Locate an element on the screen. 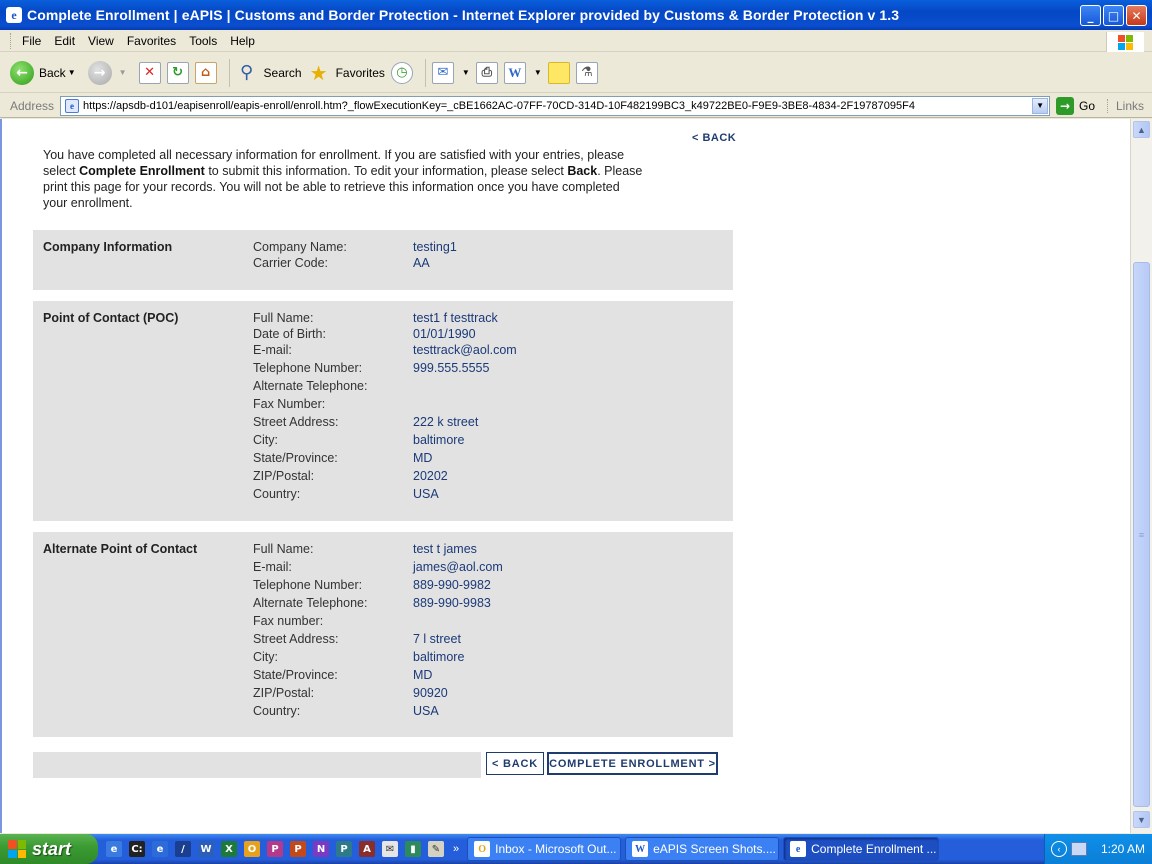 Image resolution: width=1152 pixels, height=864 pixels. field-value: 222 k street is located at coordinates (446, 422).